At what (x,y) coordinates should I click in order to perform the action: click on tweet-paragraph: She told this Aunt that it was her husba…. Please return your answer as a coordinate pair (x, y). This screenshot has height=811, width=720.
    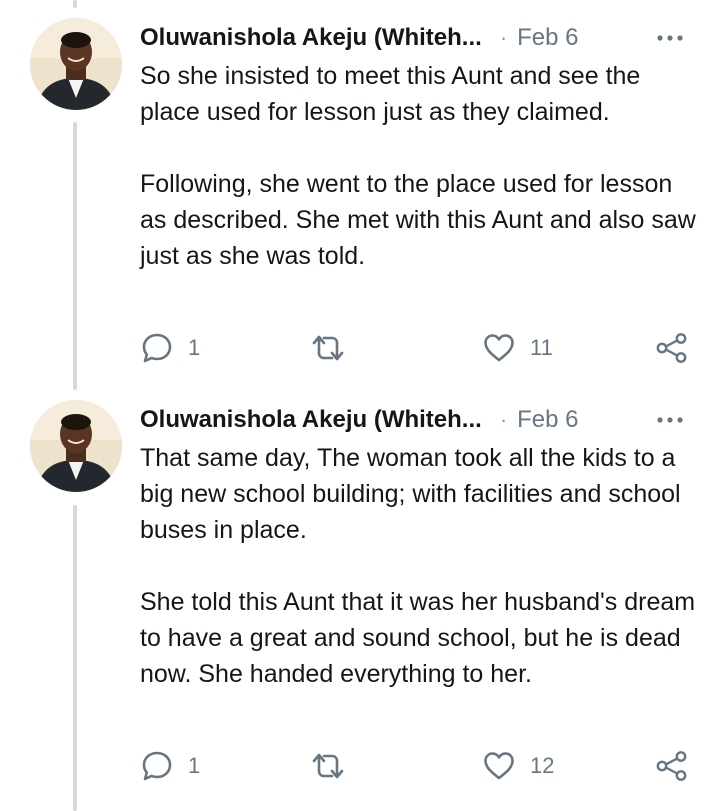
    Looking at the image, I should click on (418, 638).